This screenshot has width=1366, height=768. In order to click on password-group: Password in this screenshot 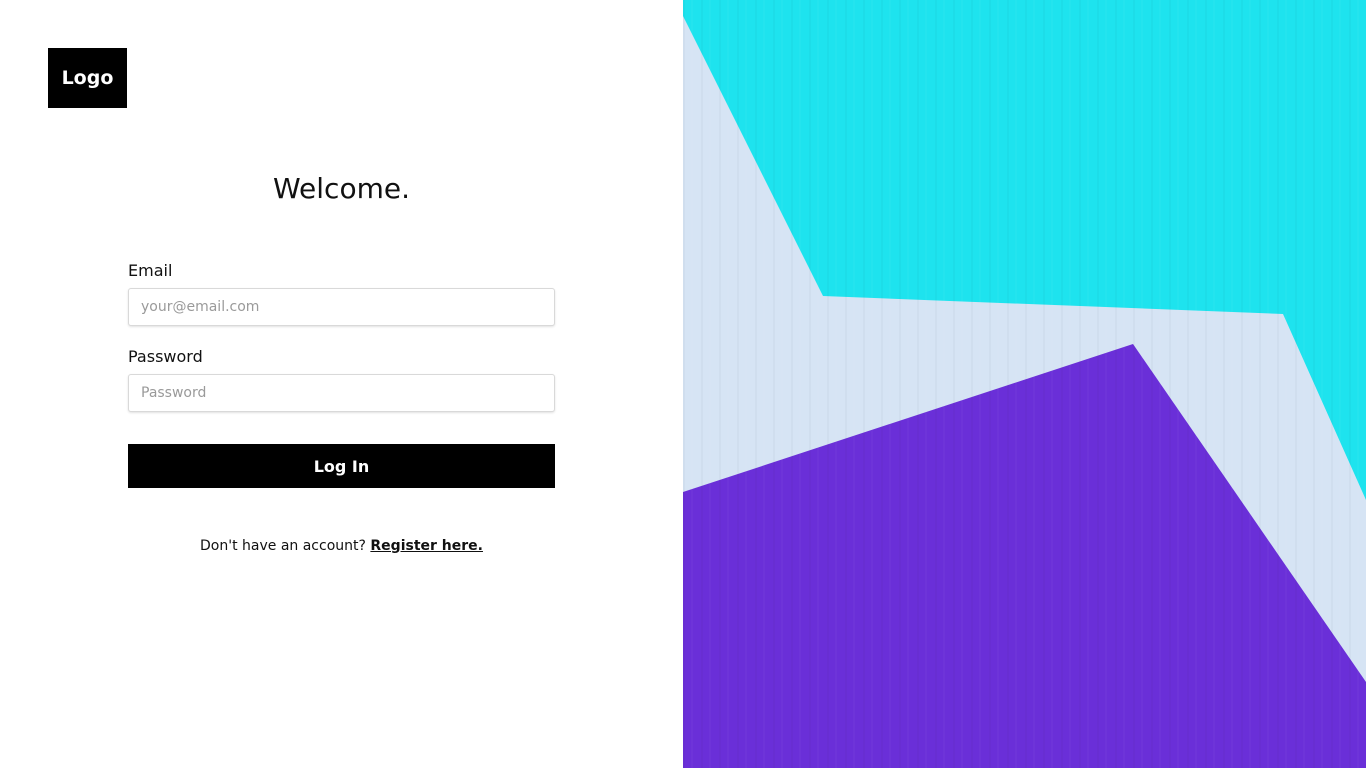, I will do `click(341, 379)`.